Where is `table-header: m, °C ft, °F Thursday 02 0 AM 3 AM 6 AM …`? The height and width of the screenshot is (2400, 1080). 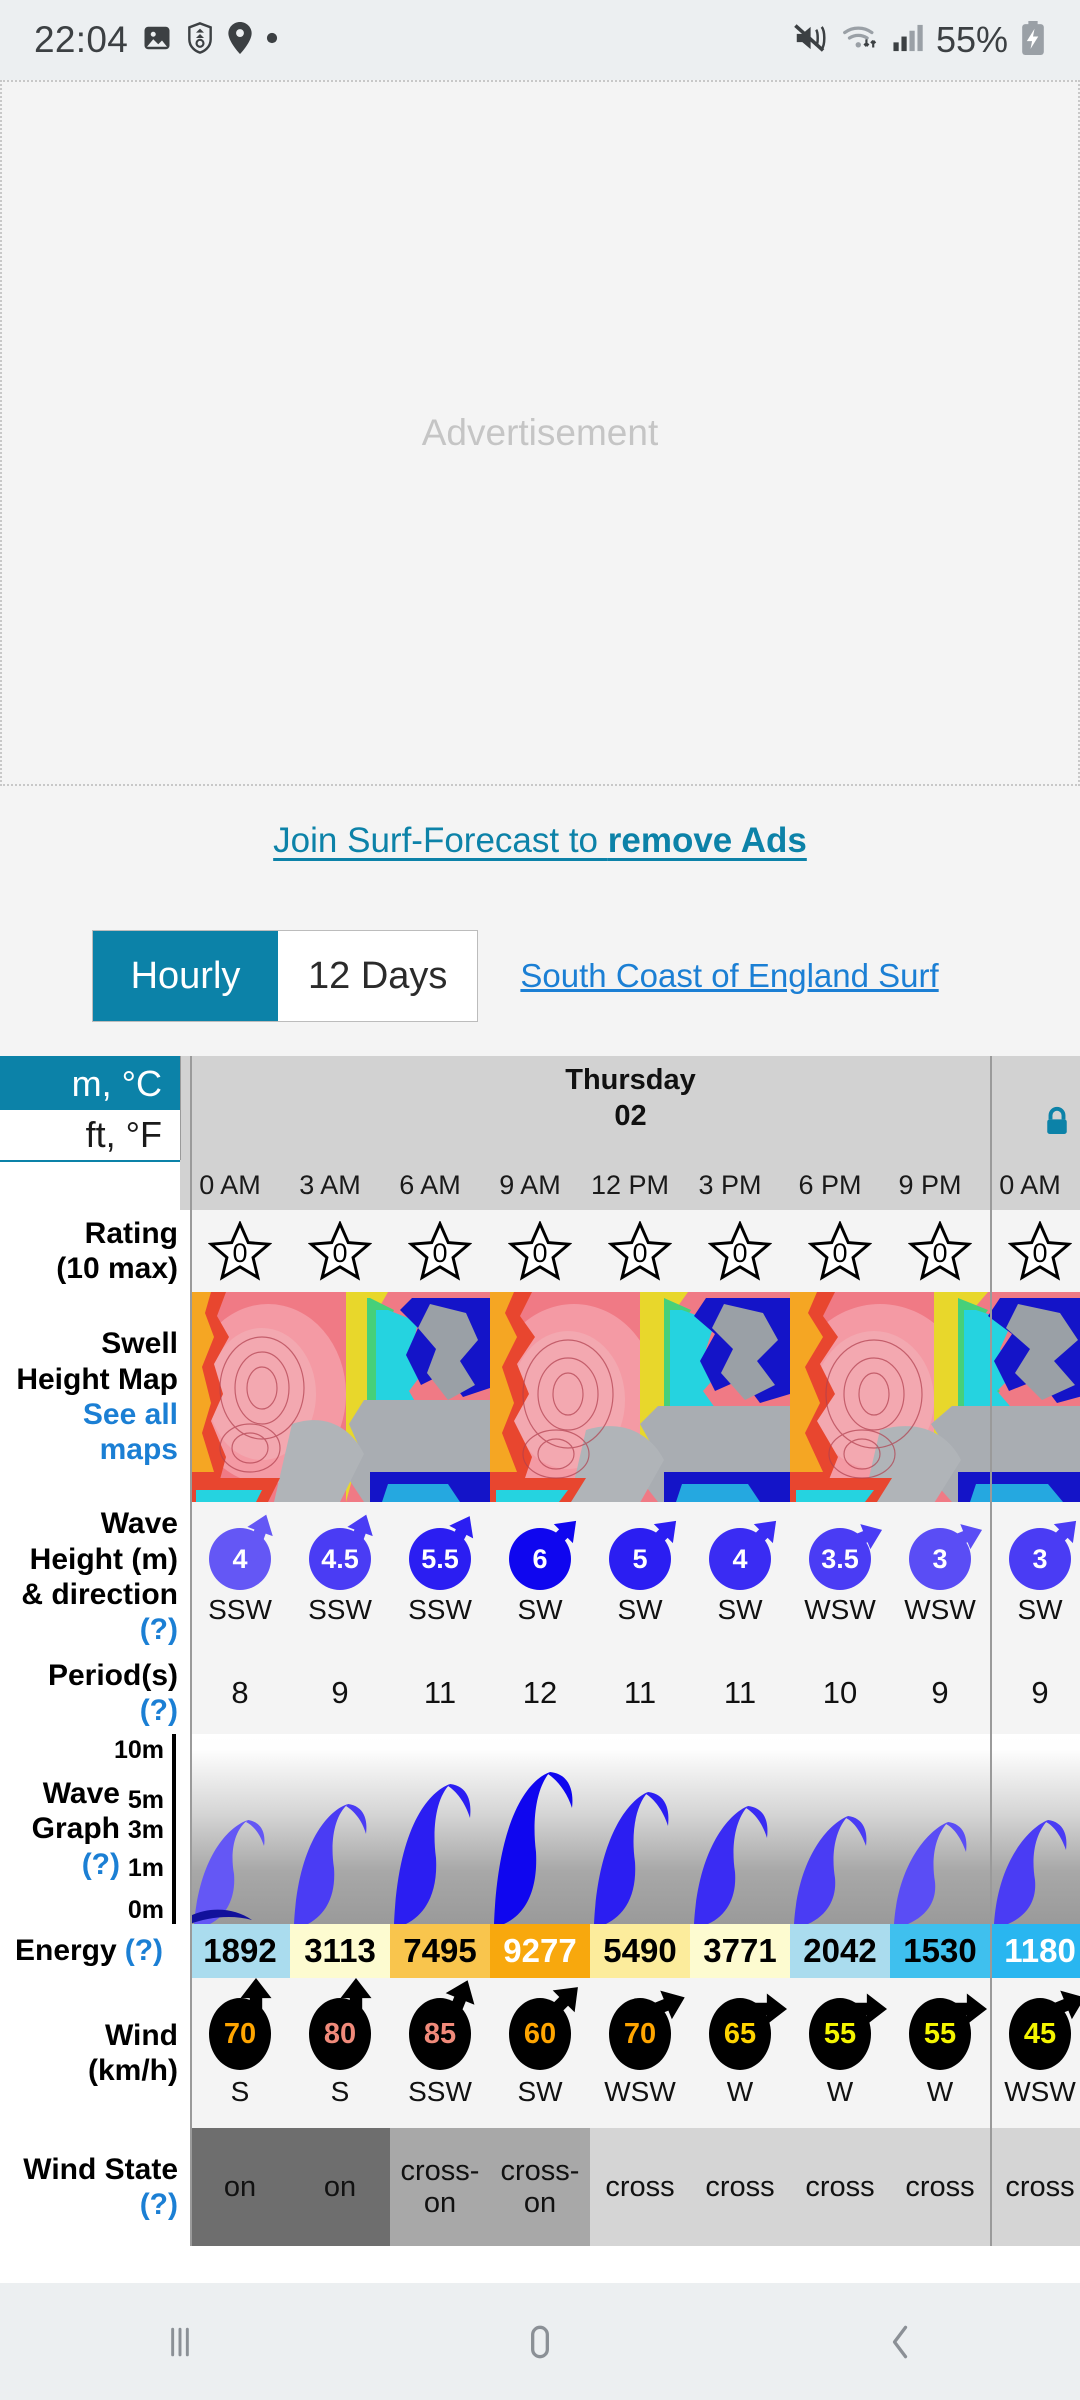 table-header: m, °C ft, °F Thursday 02 0 AM 3 AM 6 AM … is located at coordinates (540, 1133).